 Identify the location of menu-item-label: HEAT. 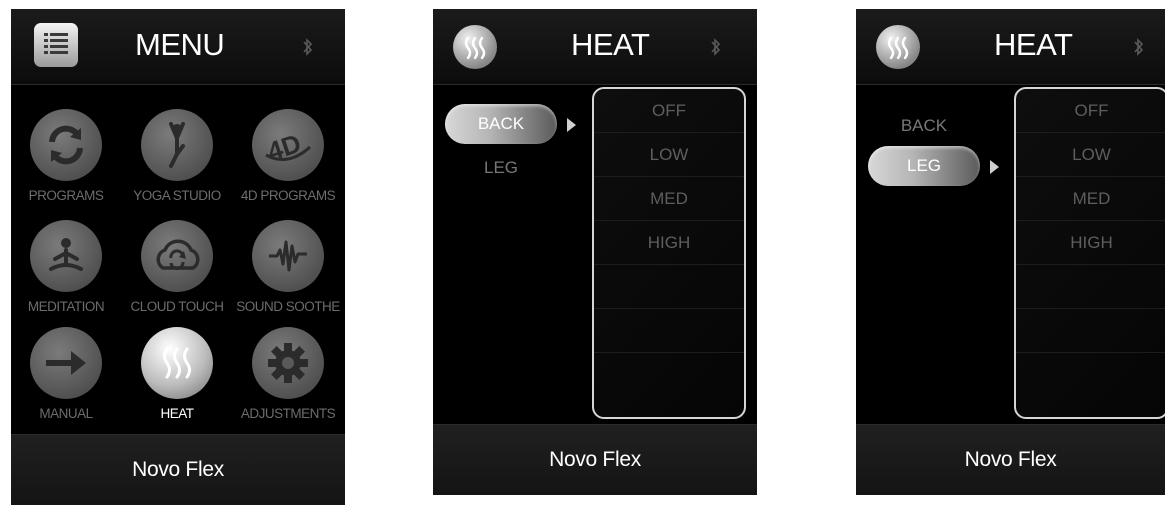
(177, 413).